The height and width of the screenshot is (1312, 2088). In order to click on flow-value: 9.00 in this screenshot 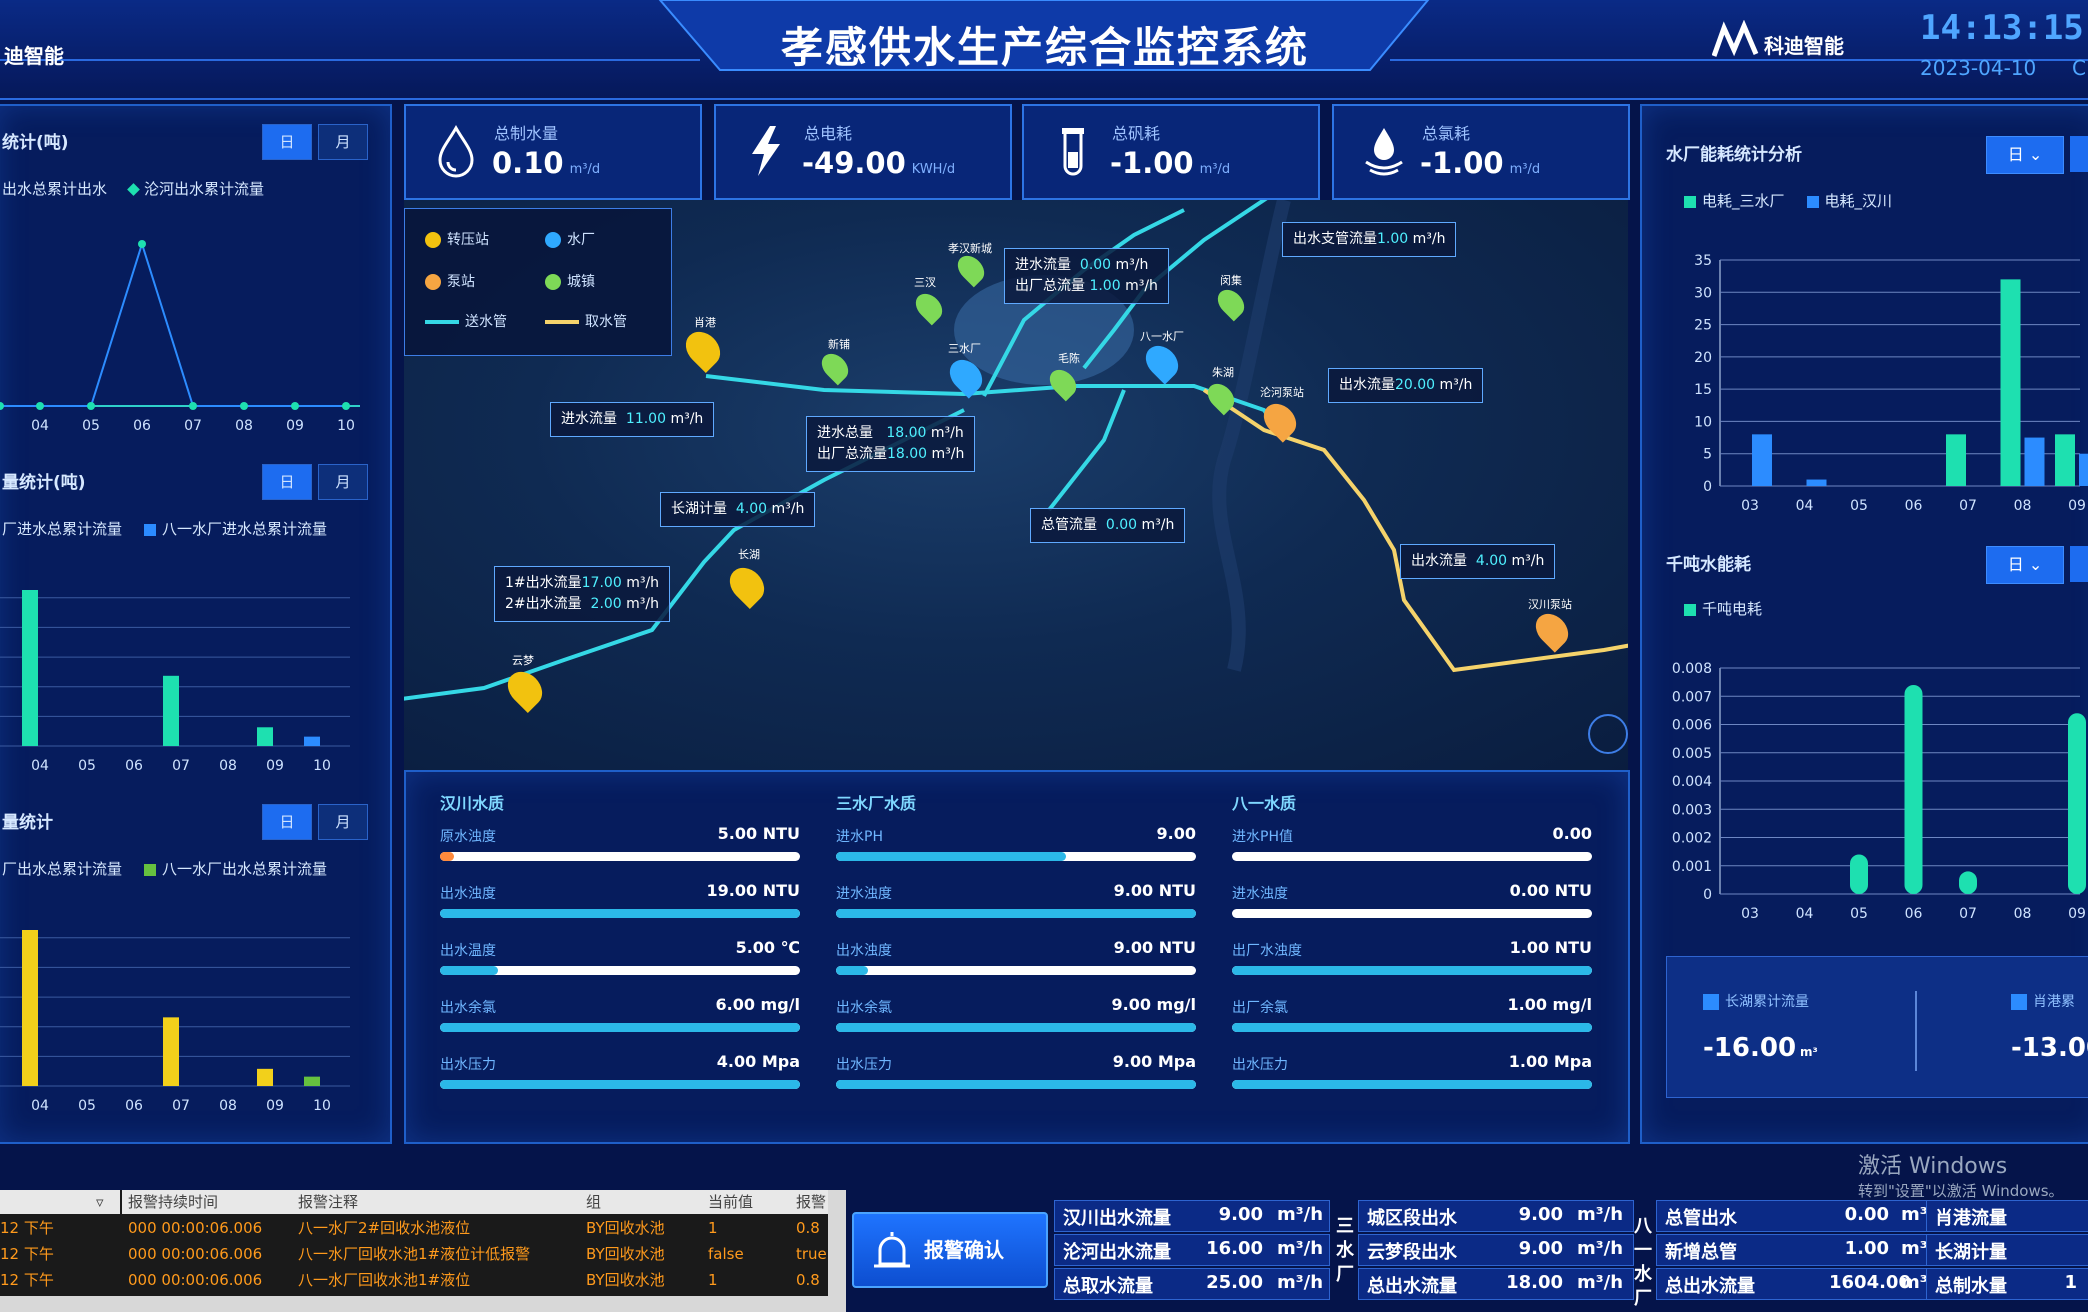, I will do `click(1540, 1248)`.